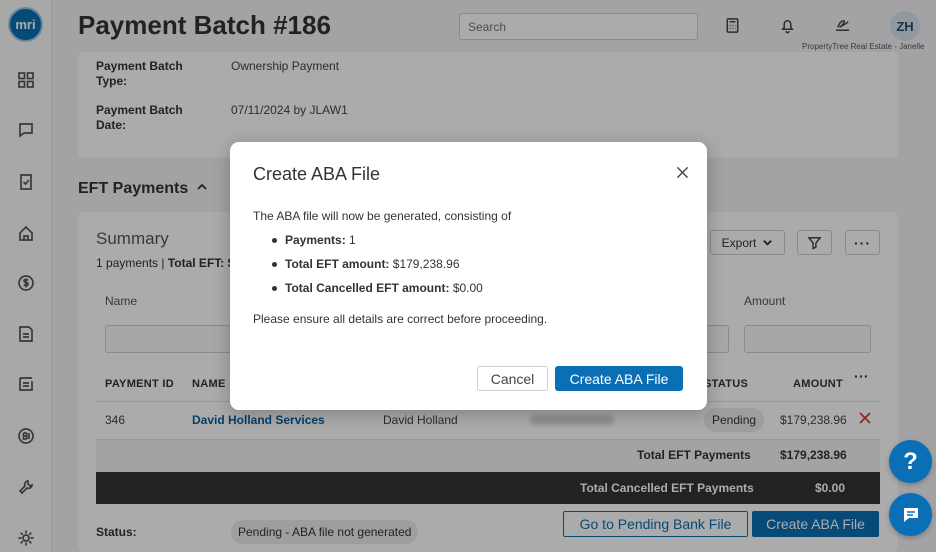 The width and height of the screenshot is (936, 552). I want to click on total-eft-amount-value: $179,238.96, so click(426, 264).